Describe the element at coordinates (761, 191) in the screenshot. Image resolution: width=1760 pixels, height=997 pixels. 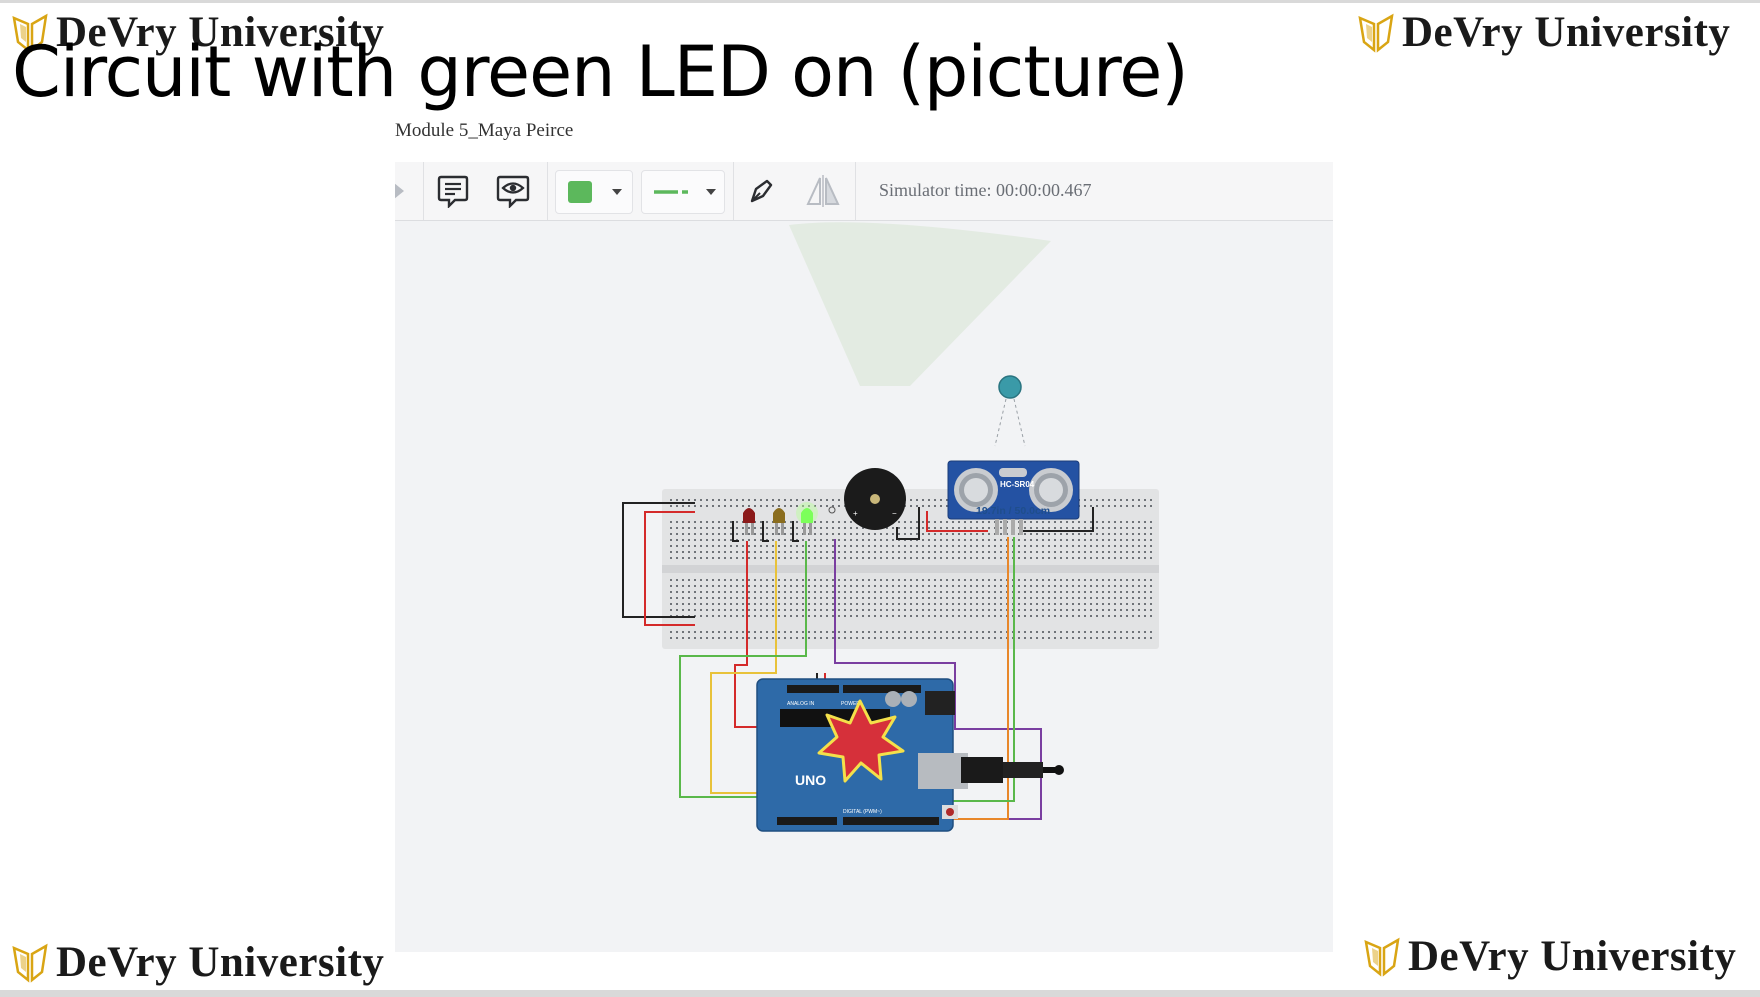
I see `pen-tool-icon` at that location.